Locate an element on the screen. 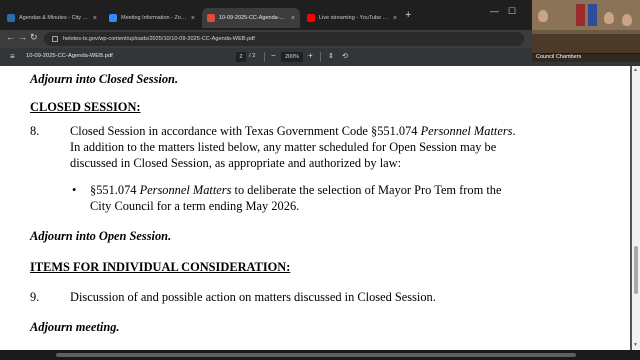 The image size is (640, 360). tab-agenda-pdf: 10-09-2025-CC-Agenda-WEB.p... × is located at coordinates (251, 18).